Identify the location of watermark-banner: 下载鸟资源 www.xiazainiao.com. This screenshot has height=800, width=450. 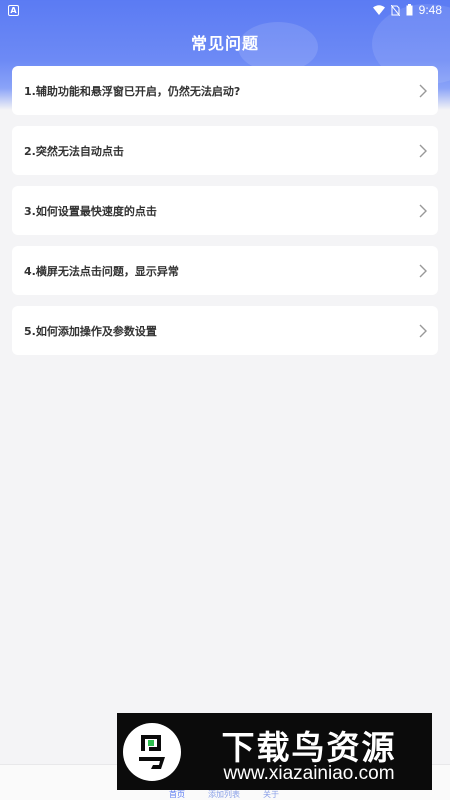
(274, 751).